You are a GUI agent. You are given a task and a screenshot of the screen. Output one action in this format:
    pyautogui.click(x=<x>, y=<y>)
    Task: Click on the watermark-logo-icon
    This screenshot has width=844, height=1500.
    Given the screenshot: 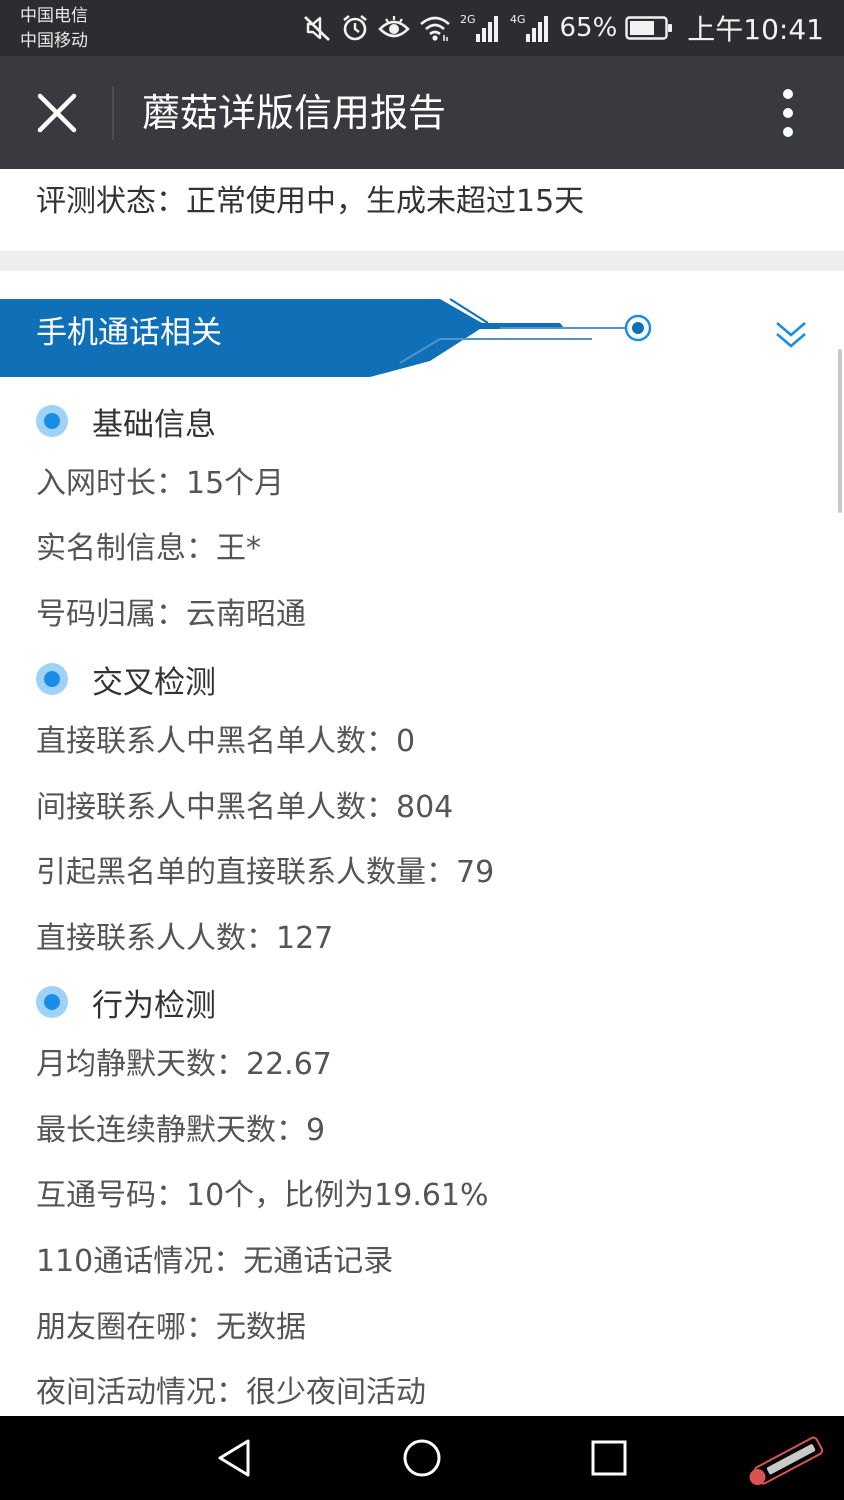 What is the action you would take?
    pyautogui.click(x=788, y=1462)
    